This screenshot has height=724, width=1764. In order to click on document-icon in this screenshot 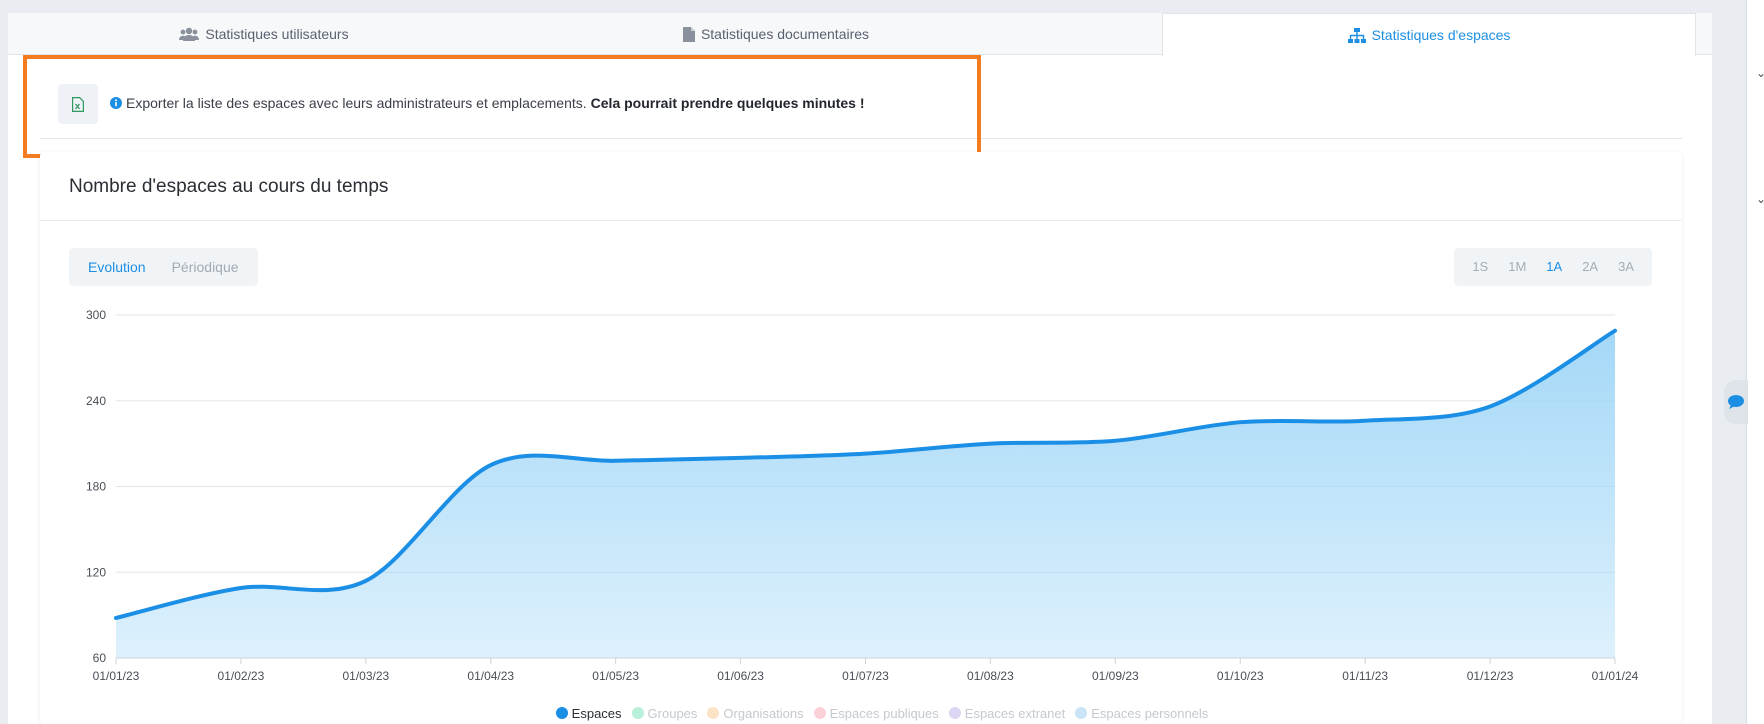, I will do `click(688, 34)`.